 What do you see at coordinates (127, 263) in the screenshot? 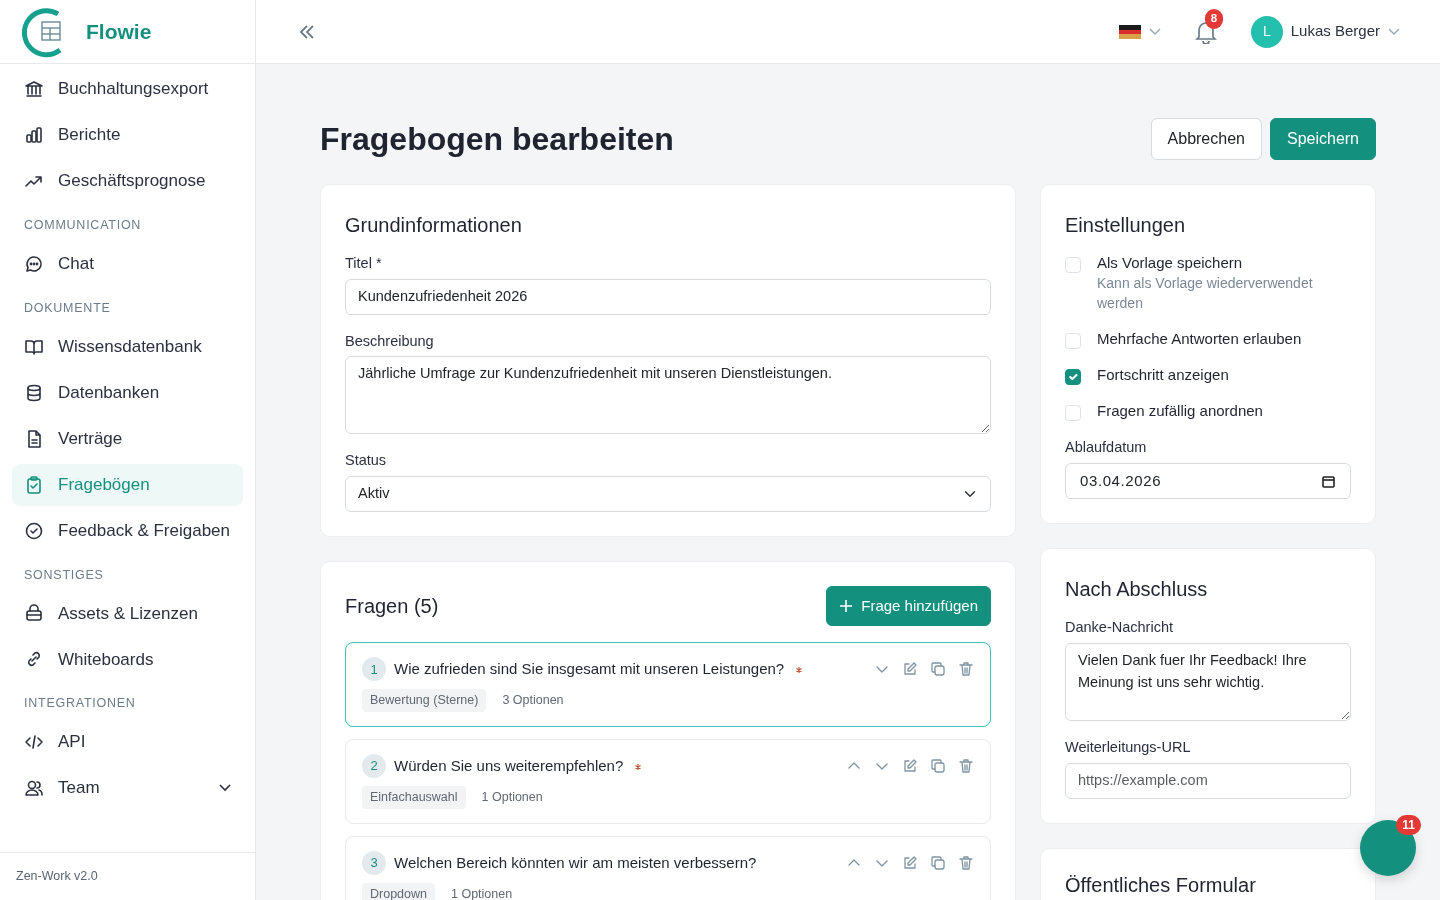
I see `sidebar-item: Chat` at bounding box center [127, 263].